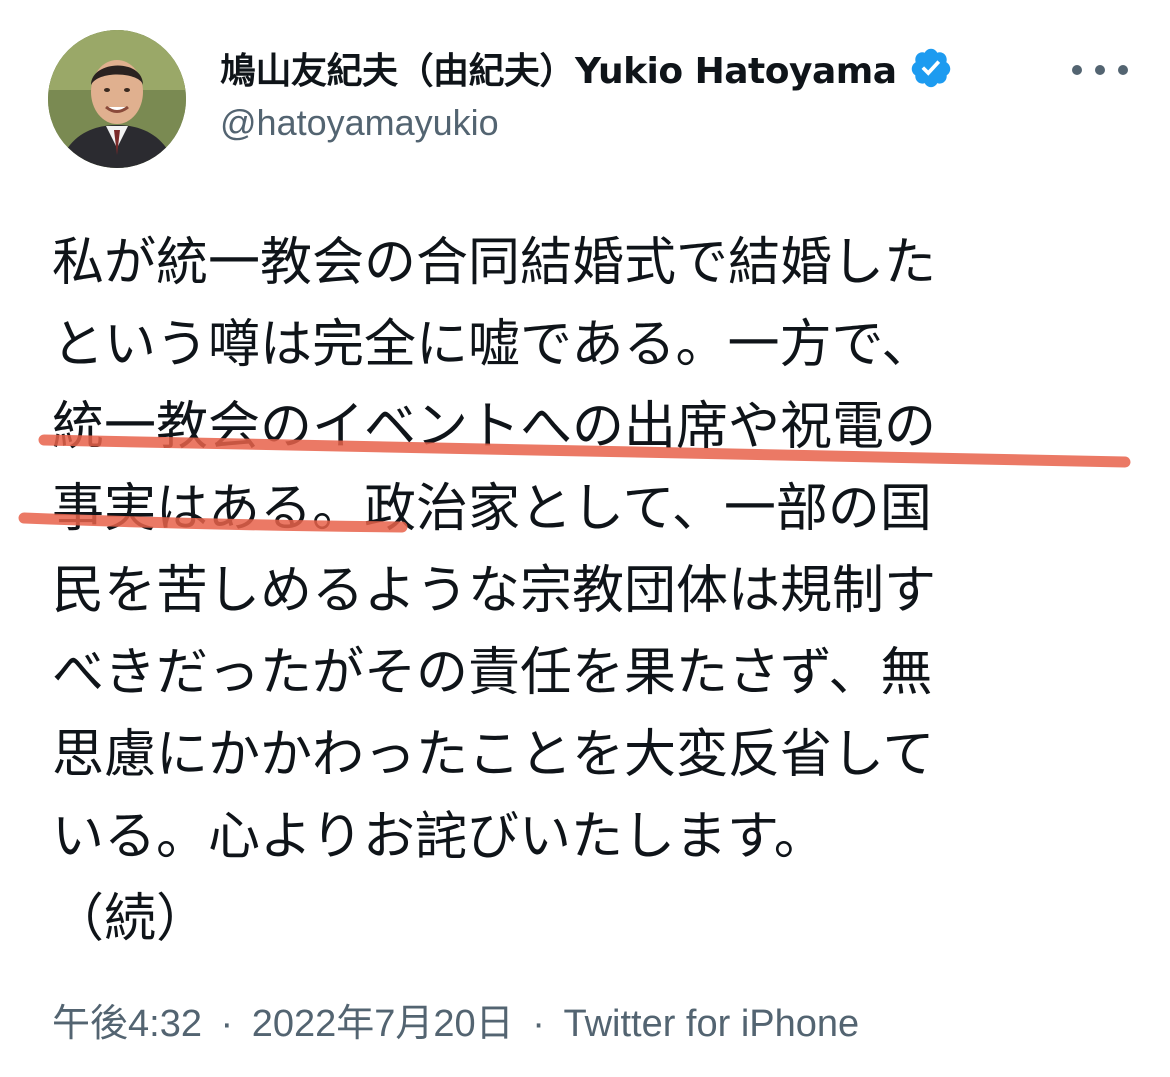 The width and height of the screenshot is (1170, 1077). Describe the element at coordinates (494, 427) in the screenshot. I see `tweet-line: 統一教会のイベントへの出席や祝電の` at that location.